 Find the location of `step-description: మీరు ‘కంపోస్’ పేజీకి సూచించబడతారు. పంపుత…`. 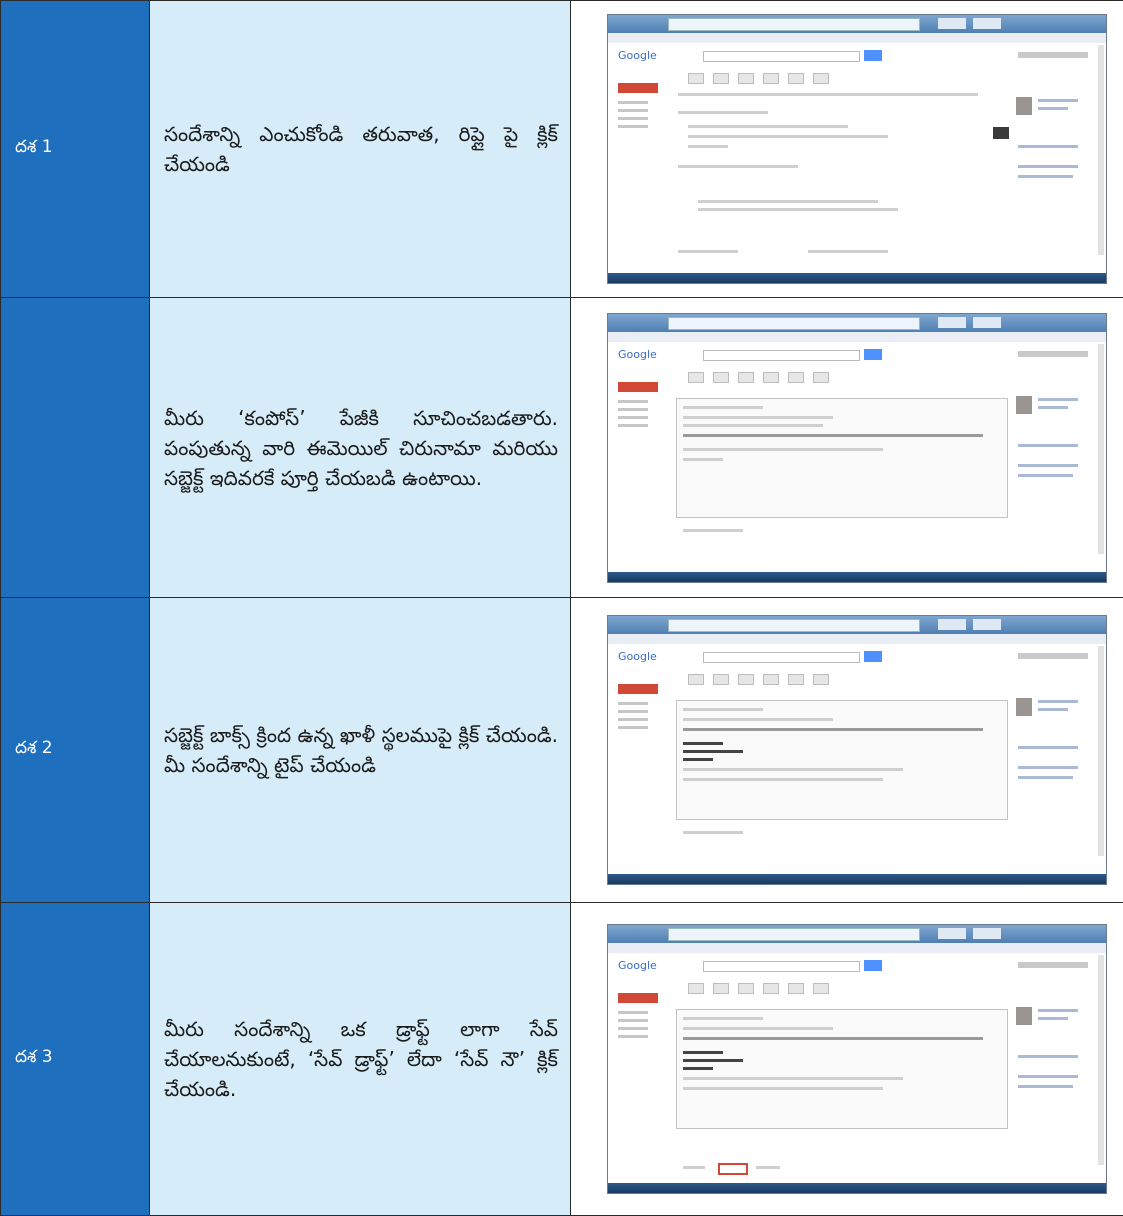

step-description: మీరు ‘కంపోస్’ పేజీకి సూచించబడతారు. పంపుత… is located at coordinates (360, 448).